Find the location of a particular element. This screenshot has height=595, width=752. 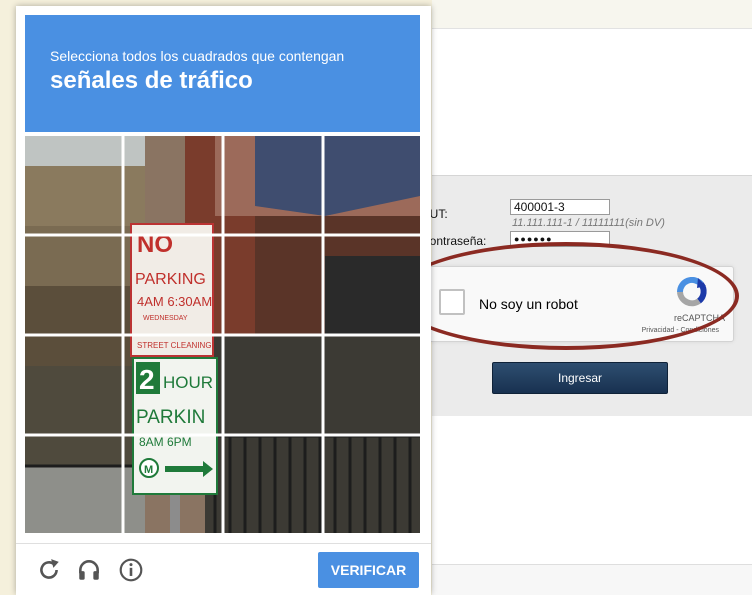

page-header-area is located at coordinates (592, 102).